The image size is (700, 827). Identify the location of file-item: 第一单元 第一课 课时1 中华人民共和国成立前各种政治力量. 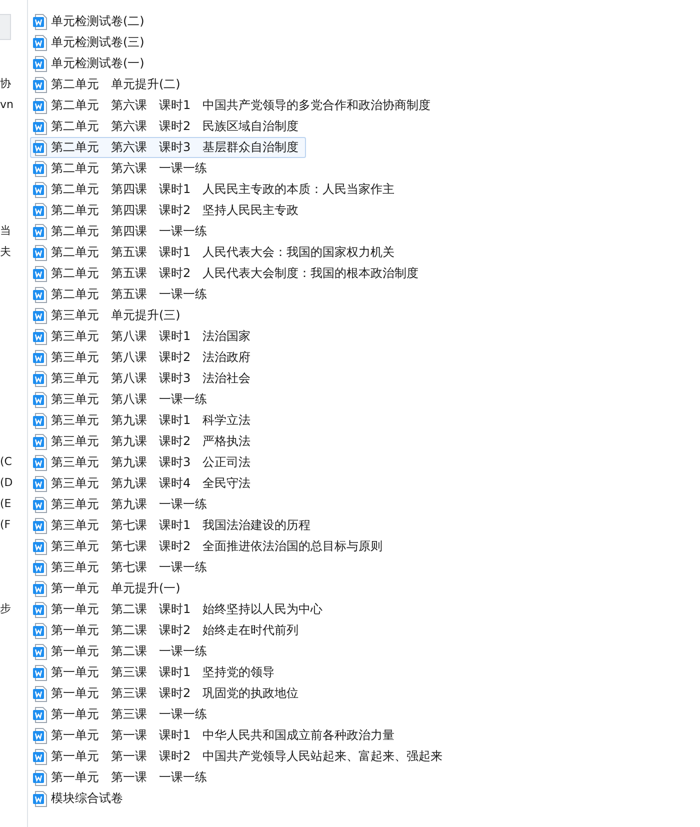
(216, 735).